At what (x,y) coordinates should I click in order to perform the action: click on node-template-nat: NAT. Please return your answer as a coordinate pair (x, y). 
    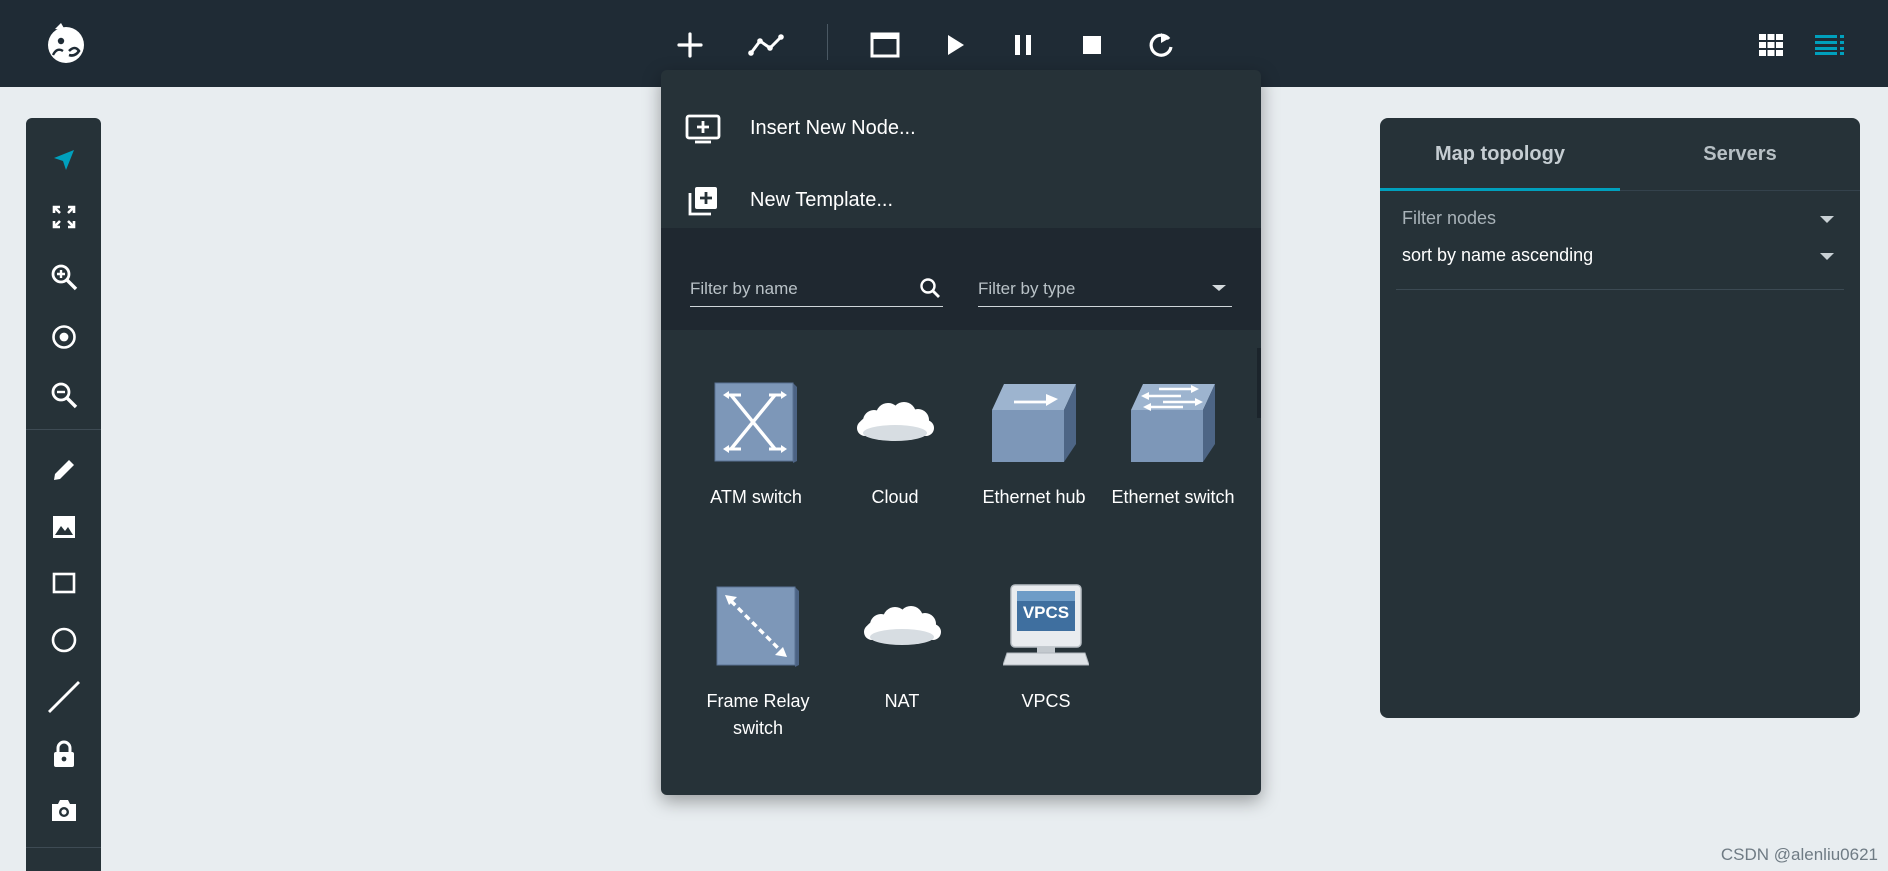
    Looking at the image, I should click on (902, 672).